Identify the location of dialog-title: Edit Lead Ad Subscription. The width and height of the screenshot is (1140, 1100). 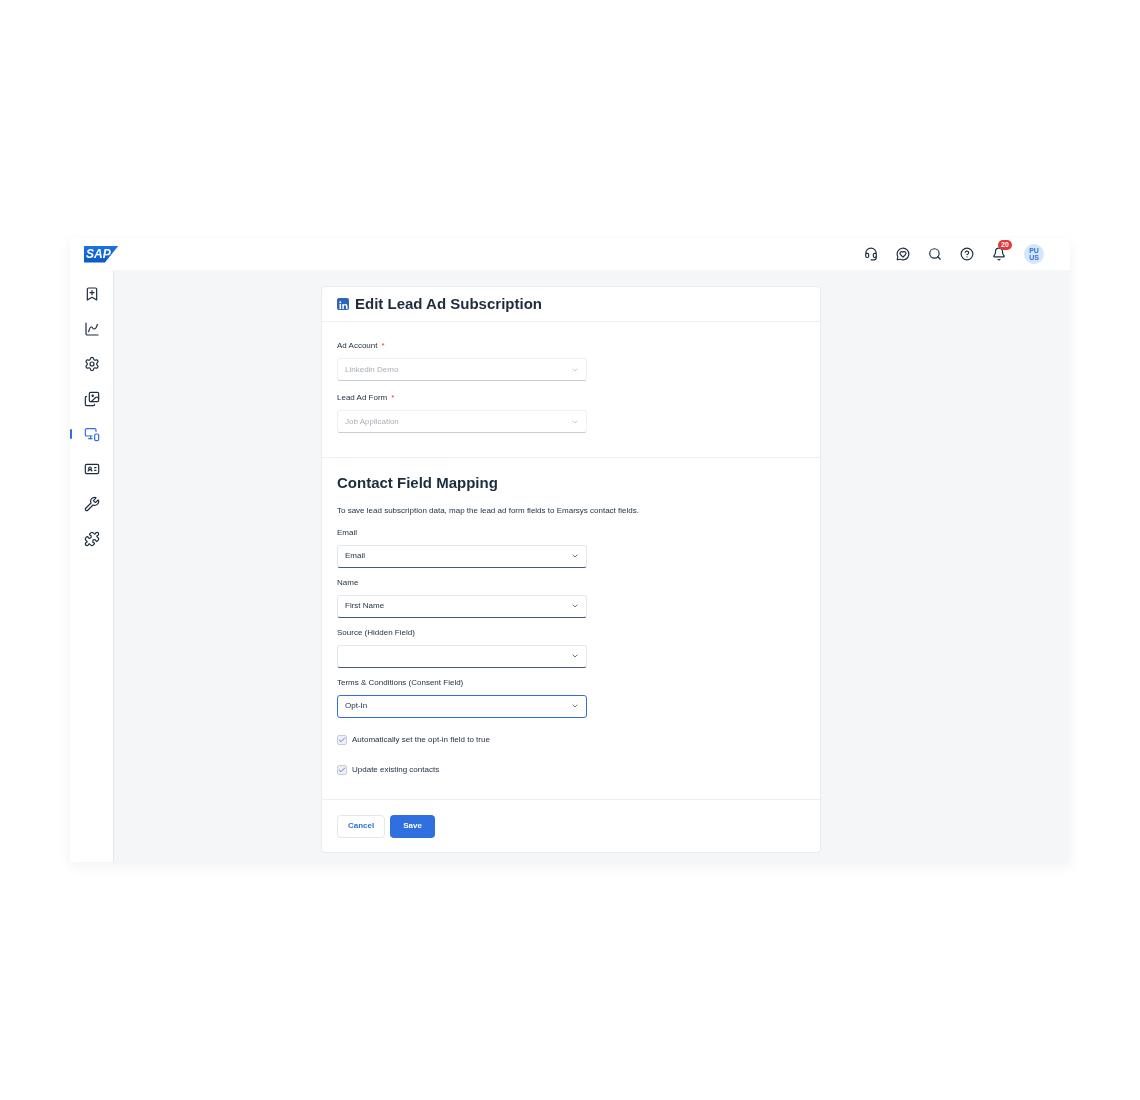
(448, 303).